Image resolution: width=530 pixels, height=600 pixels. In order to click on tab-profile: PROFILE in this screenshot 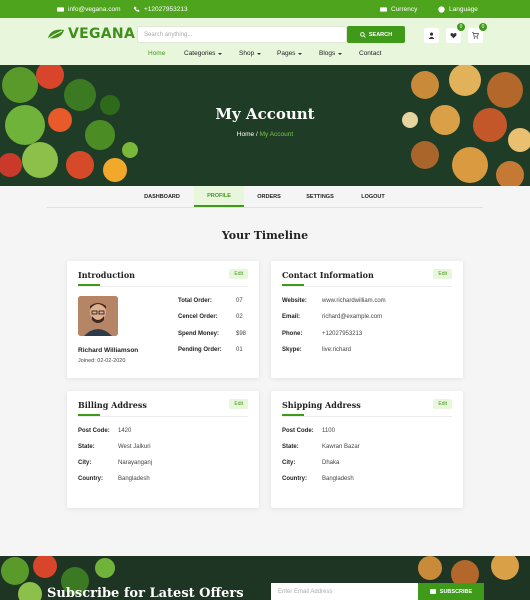, I will do `click(219, 196)`.